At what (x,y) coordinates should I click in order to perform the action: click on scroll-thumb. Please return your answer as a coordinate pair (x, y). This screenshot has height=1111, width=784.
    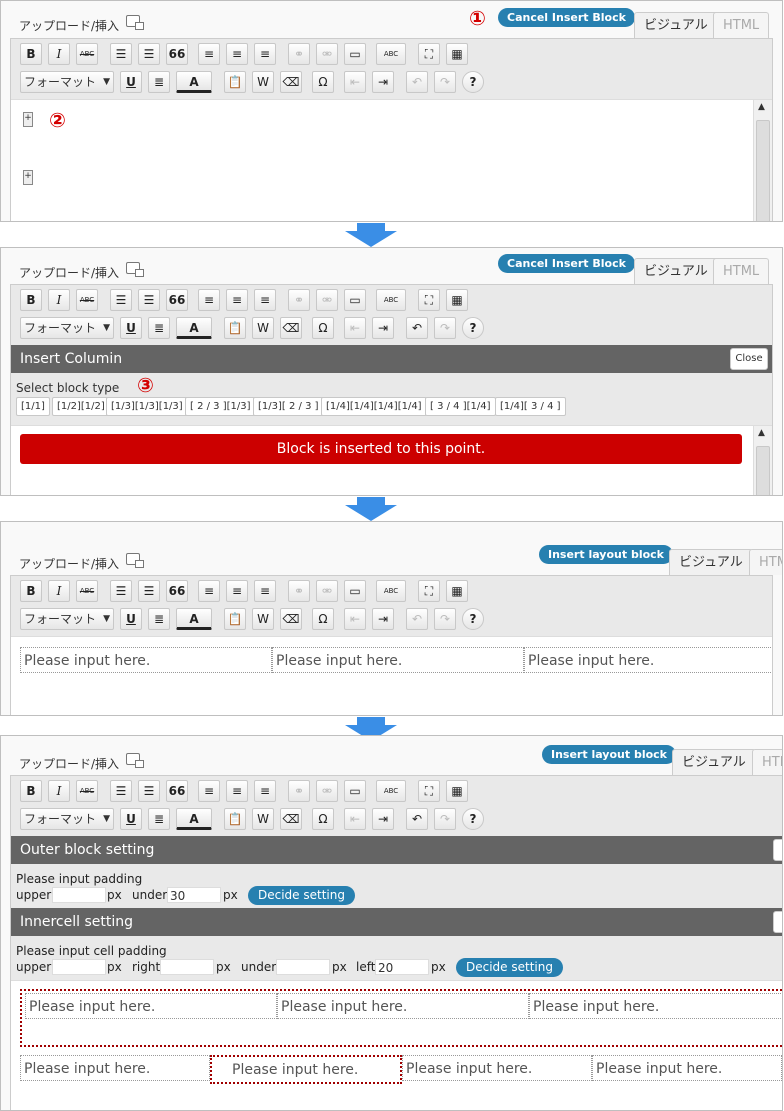
    Looking at the image, I should click on (763, 470).